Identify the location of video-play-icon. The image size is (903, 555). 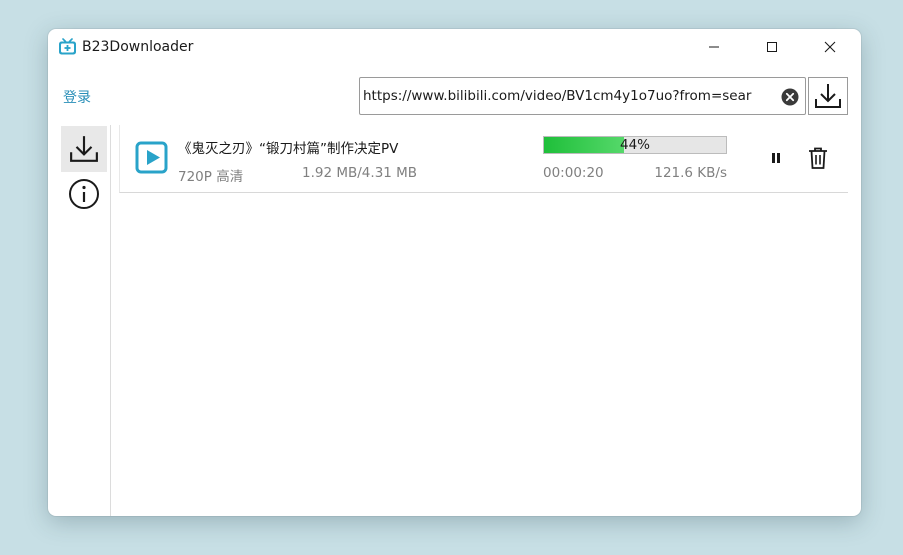
(151, 157).